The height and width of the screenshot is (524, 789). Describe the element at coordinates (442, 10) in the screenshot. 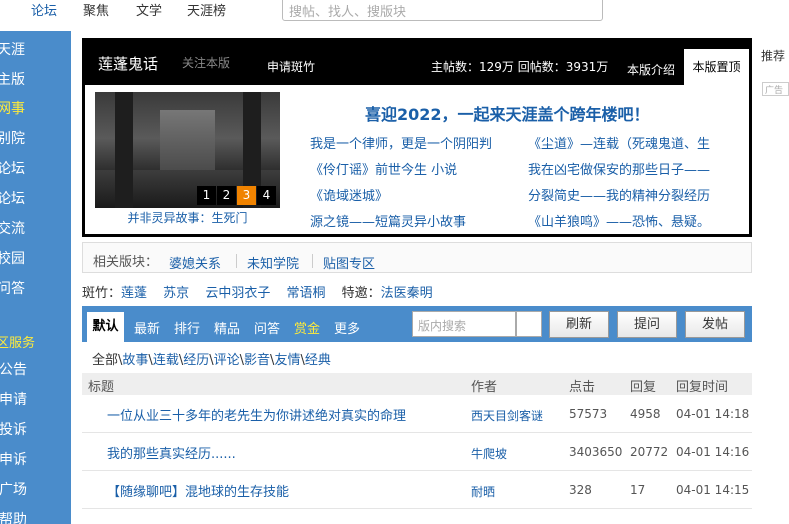

I see `global-search-input: 搜帖、找人、搜版块` at that location.